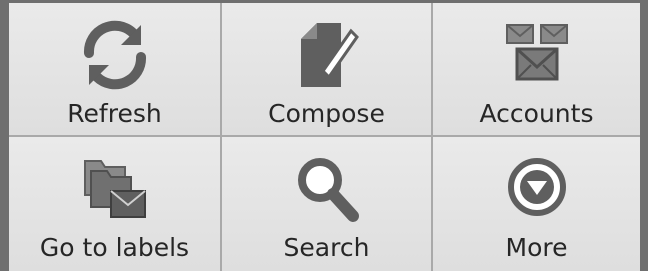 This screenshot has height=271, width=648. I want to click on refresh-icon, so click(115, 55).